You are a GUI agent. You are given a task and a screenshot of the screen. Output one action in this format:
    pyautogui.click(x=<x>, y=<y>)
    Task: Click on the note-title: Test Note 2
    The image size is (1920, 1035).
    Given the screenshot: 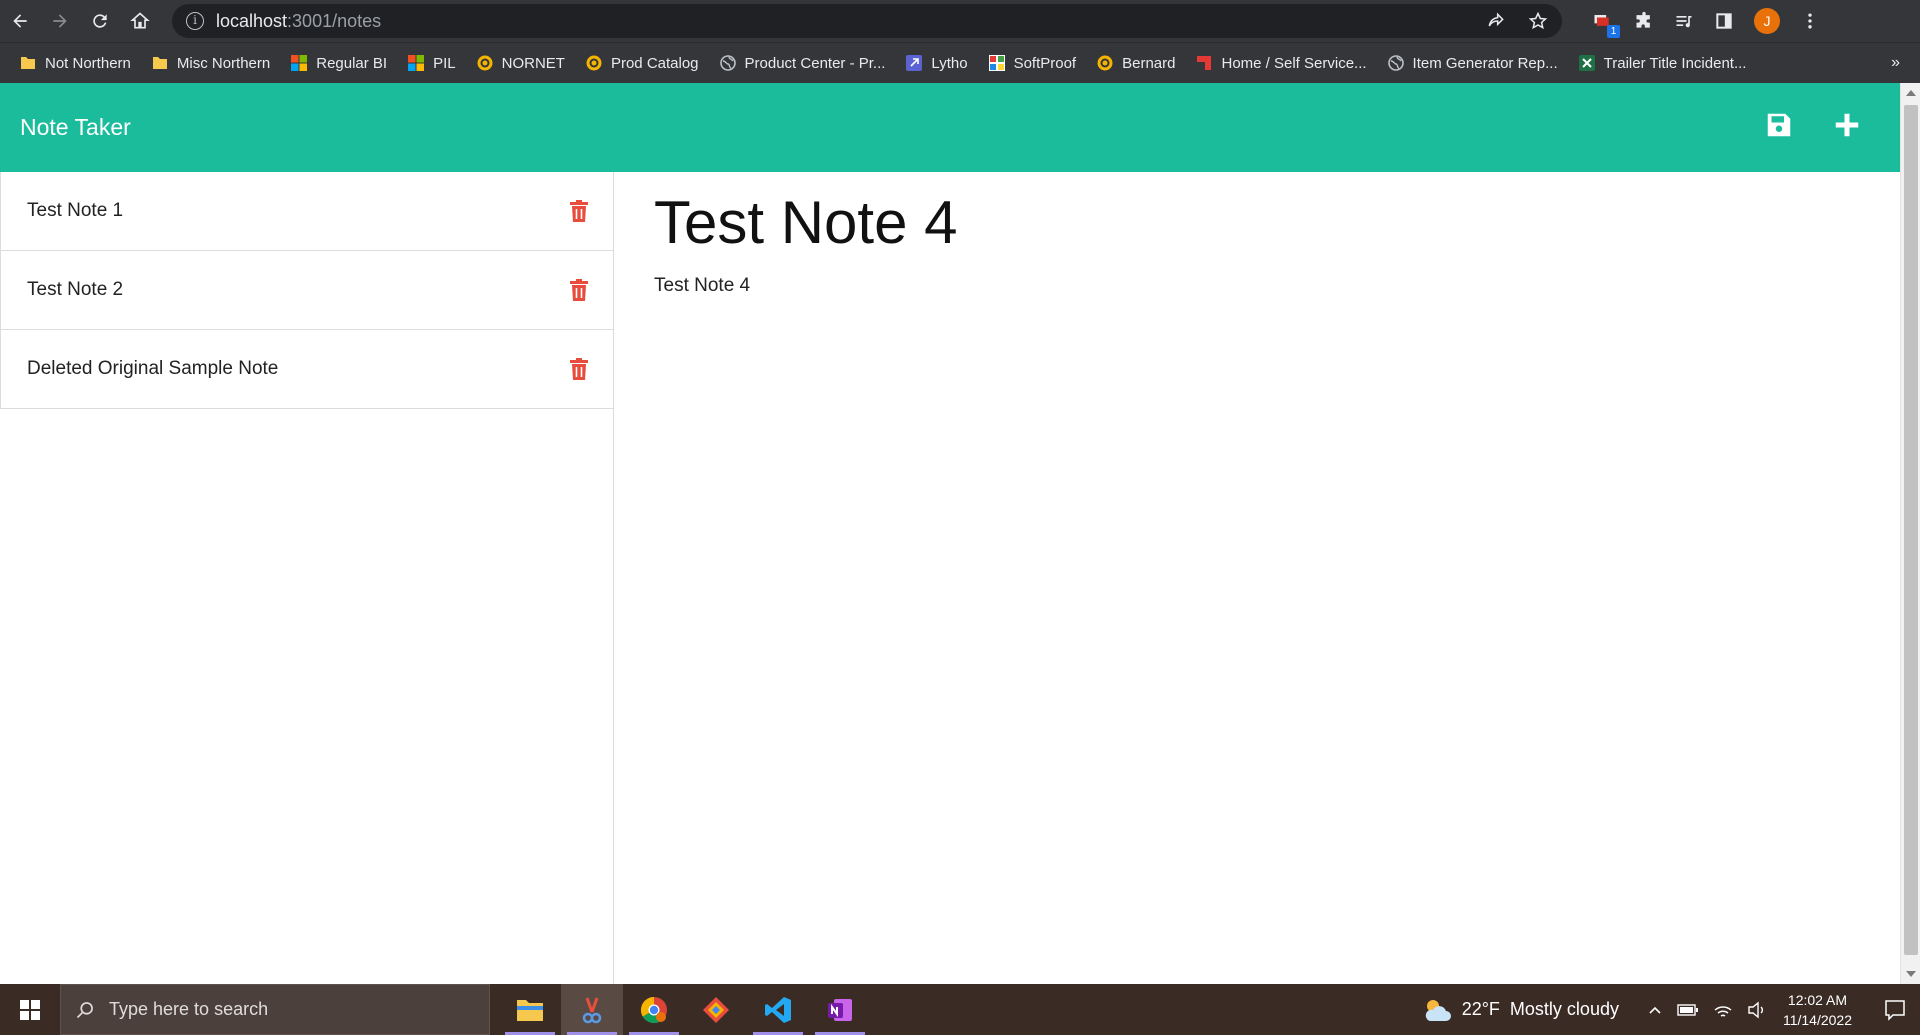 What is the action you would take?
    pyautogui.click(x=75, y=289)
    